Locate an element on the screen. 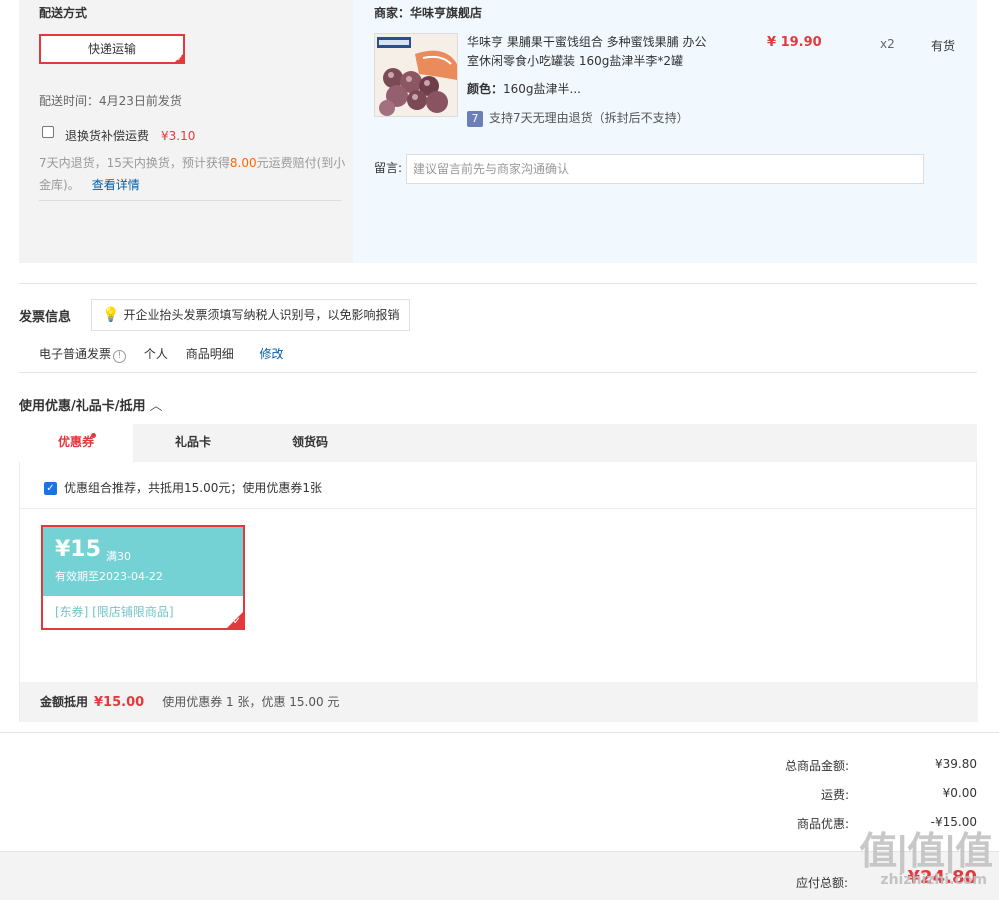  coupon-condition: 满30 is located at coordinates (118, 556).